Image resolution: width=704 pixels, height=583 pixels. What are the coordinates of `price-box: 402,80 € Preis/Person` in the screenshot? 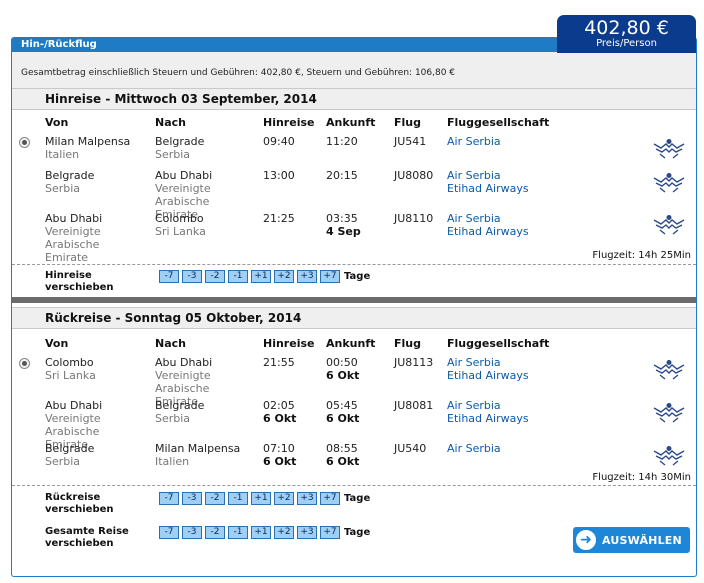 It's located at (626, 34).